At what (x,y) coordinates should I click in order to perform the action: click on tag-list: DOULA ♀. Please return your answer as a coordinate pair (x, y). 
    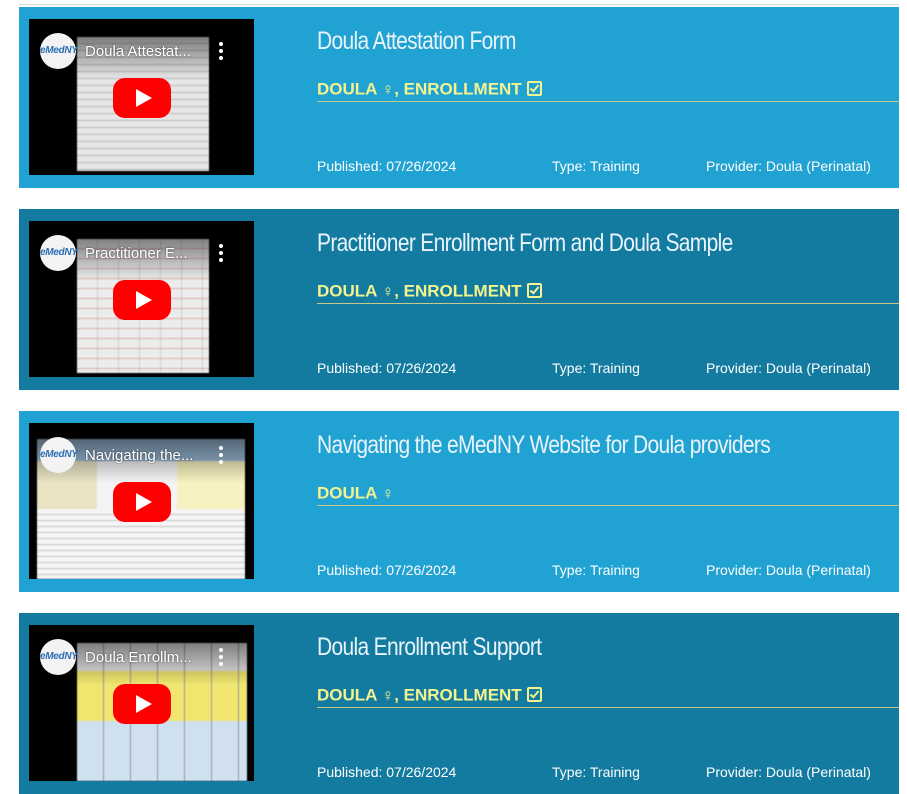
    Looking at the image, I should click on (608, 494).